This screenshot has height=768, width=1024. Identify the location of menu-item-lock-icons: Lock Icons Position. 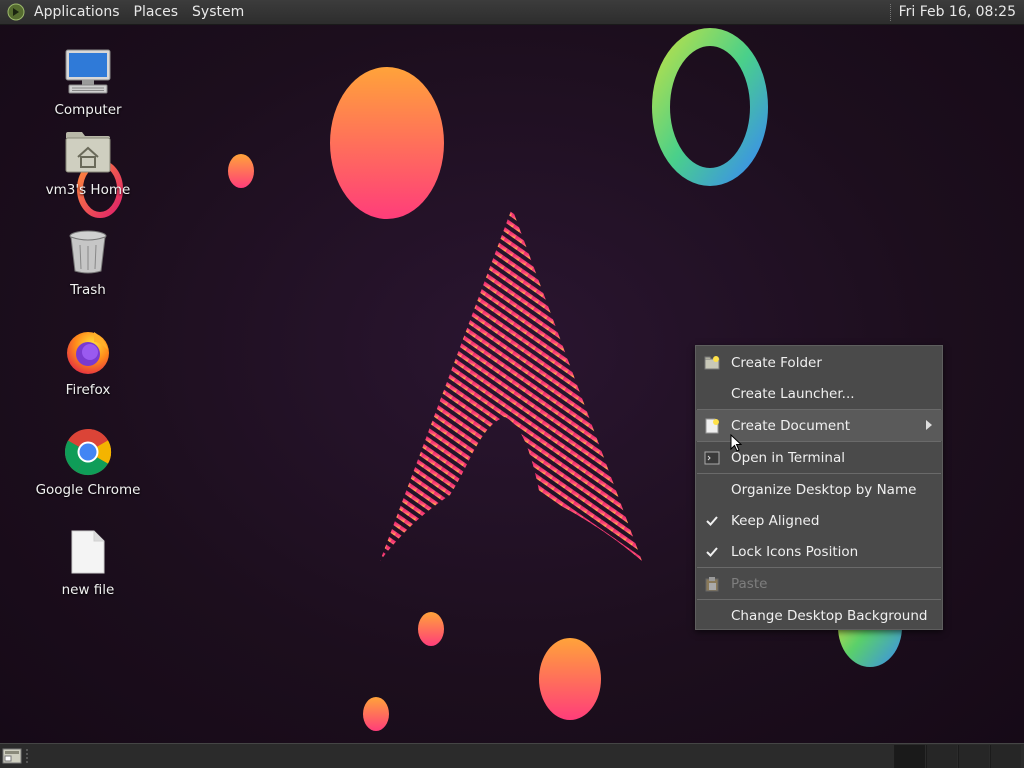
(819, 551).